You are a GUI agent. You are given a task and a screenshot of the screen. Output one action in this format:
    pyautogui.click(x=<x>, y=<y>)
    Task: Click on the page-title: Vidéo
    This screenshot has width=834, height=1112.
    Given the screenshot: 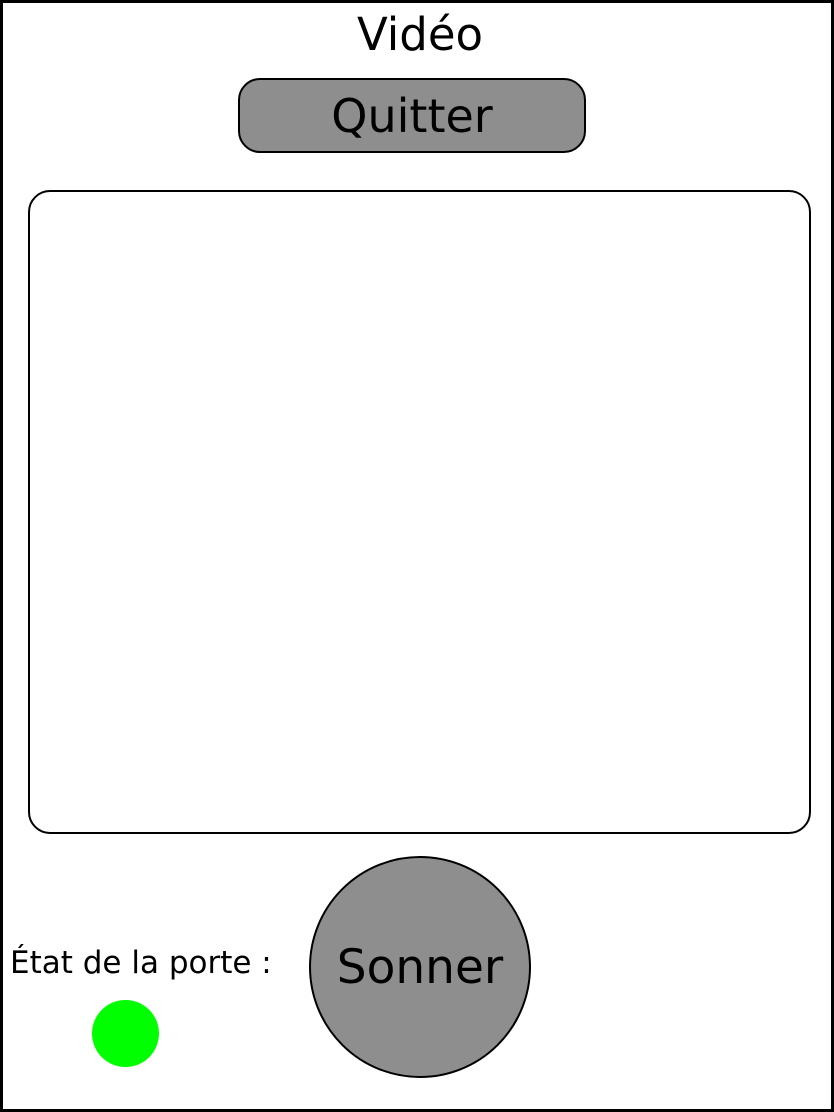 What is the action you would take?
    pyautogui.click(x=420, y=34)
    